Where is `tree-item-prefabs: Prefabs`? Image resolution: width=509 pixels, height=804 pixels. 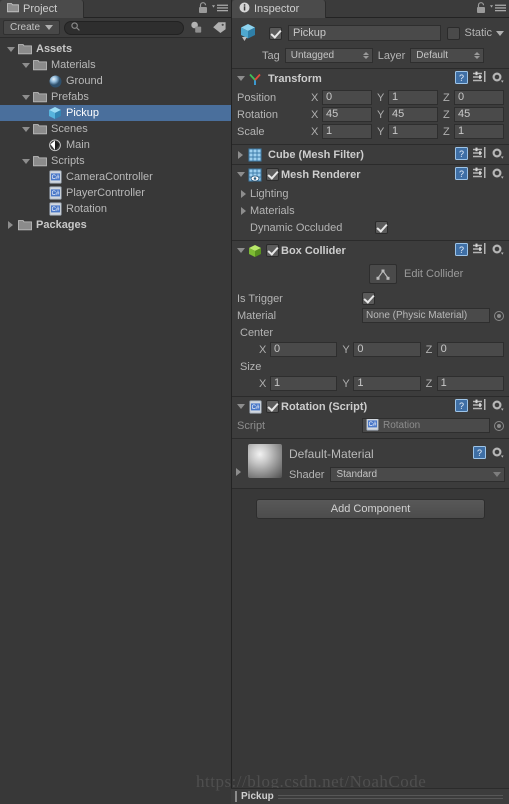
tree-item-prefabs: Prefabs is located at coordinates (115, 97).